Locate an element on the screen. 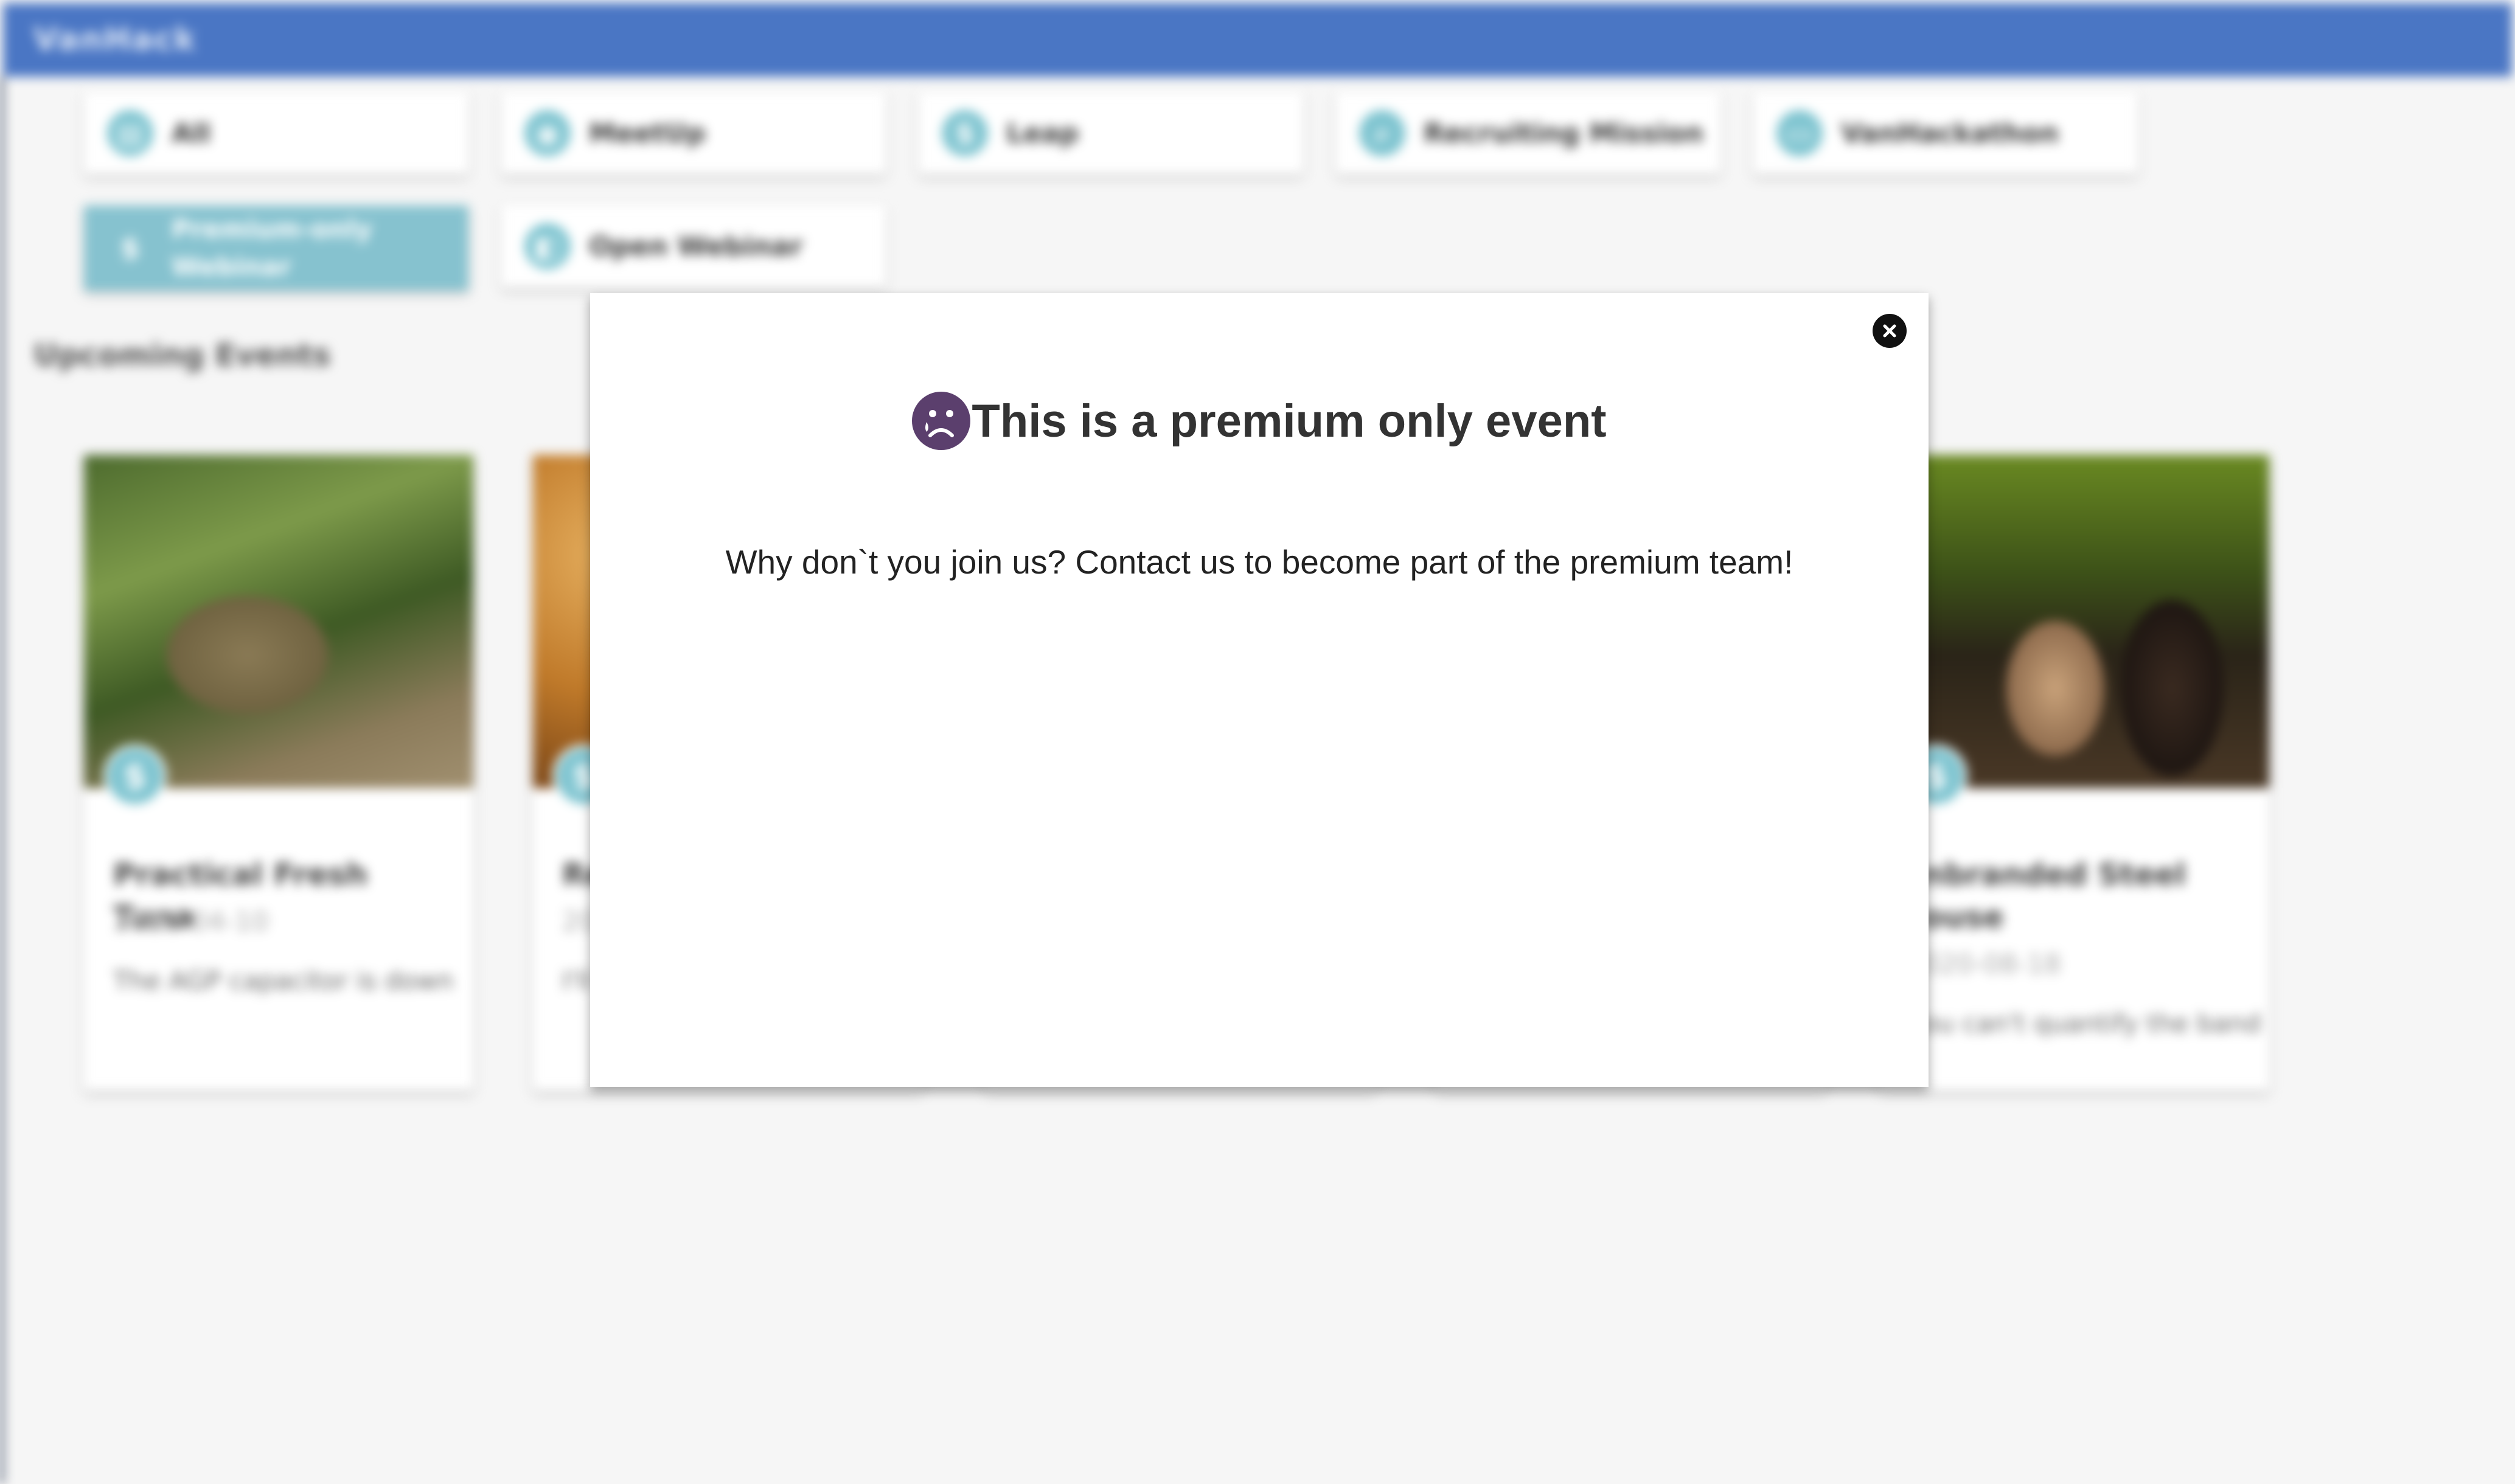 Image resolution: width=2515 pixels, height=1484 pixels. app-bar: VanHack is located at coordinates (1257, 40).